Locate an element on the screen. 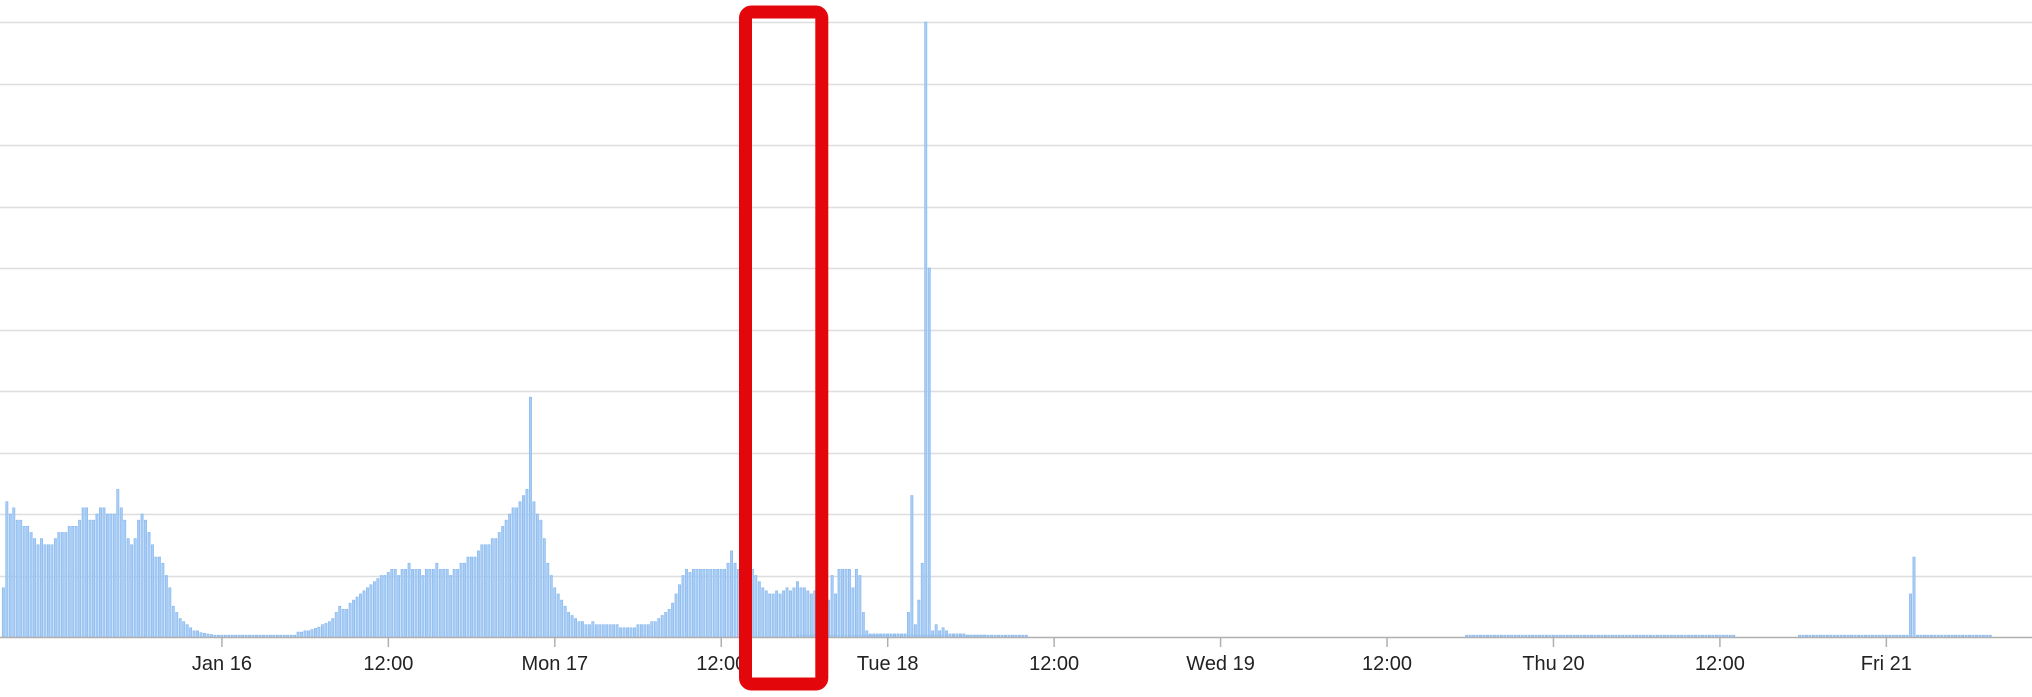  x-tick-label: Thu 20 is located at coordinates (1553, 664).